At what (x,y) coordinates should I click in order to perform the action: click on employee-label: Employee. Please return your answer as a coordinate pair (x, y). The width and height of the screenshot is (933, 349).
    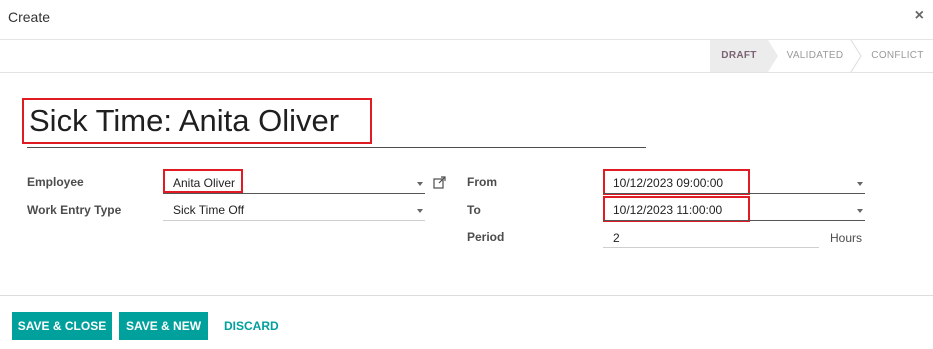
    Looking at the image, I should click on (55, 182).